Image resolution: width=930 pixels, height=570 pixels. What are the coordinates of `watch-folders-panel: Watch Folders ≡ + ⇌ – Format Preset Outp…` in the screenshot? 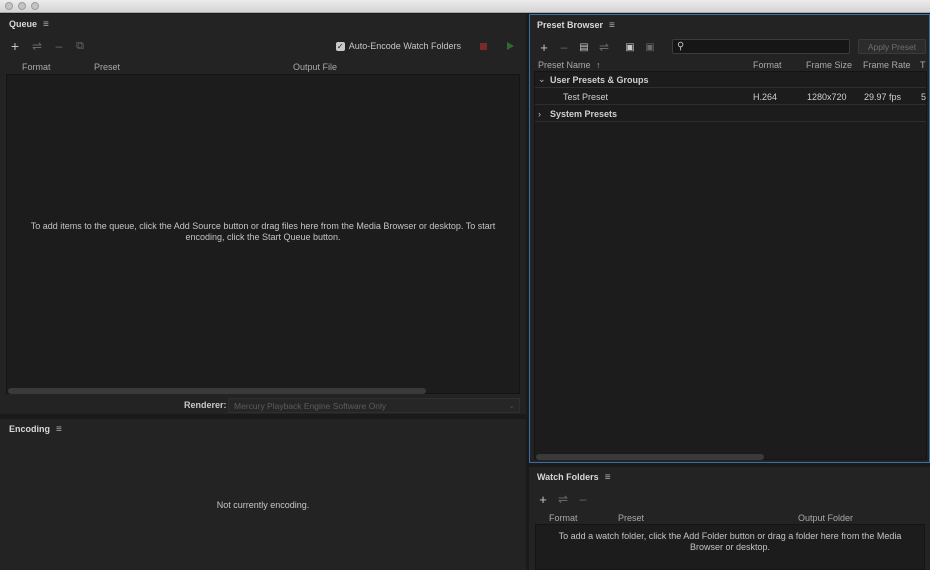 It's located at (729, 518).